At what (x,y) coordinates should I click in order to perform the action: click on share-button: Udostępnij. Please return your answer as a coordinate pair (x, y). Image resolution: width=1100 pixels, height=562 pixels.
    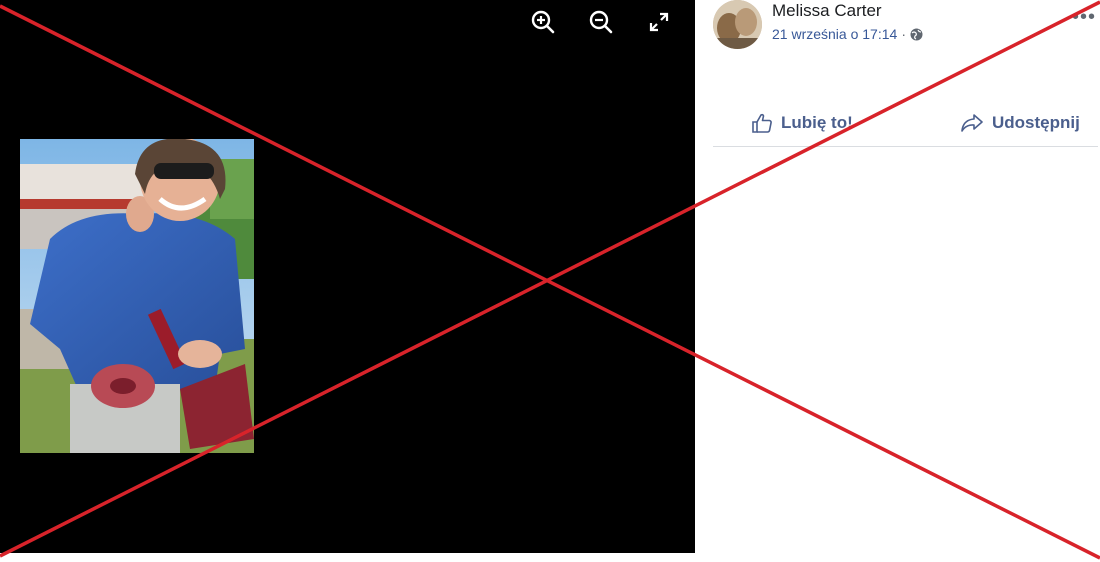
    Looking at the image, I should click on (1020, 123).